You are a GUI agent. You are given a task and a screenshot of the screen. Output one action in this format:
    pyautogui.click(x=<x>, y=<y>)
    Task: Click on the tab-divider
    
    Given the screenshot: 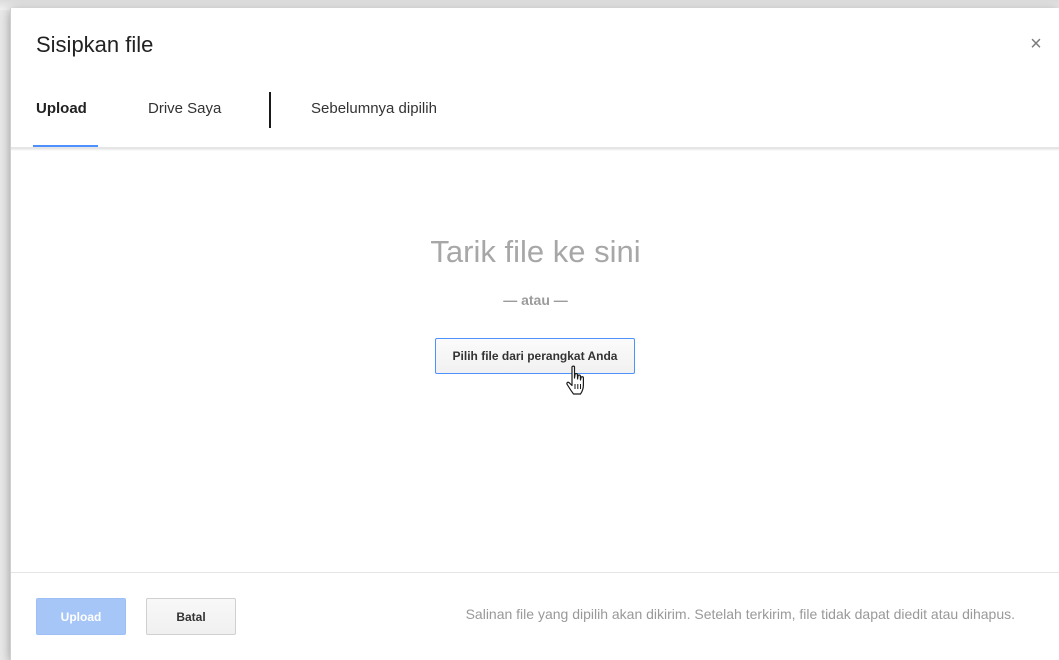 What is the action you would take?
    pyautogui.click(x=270, y=110)
    